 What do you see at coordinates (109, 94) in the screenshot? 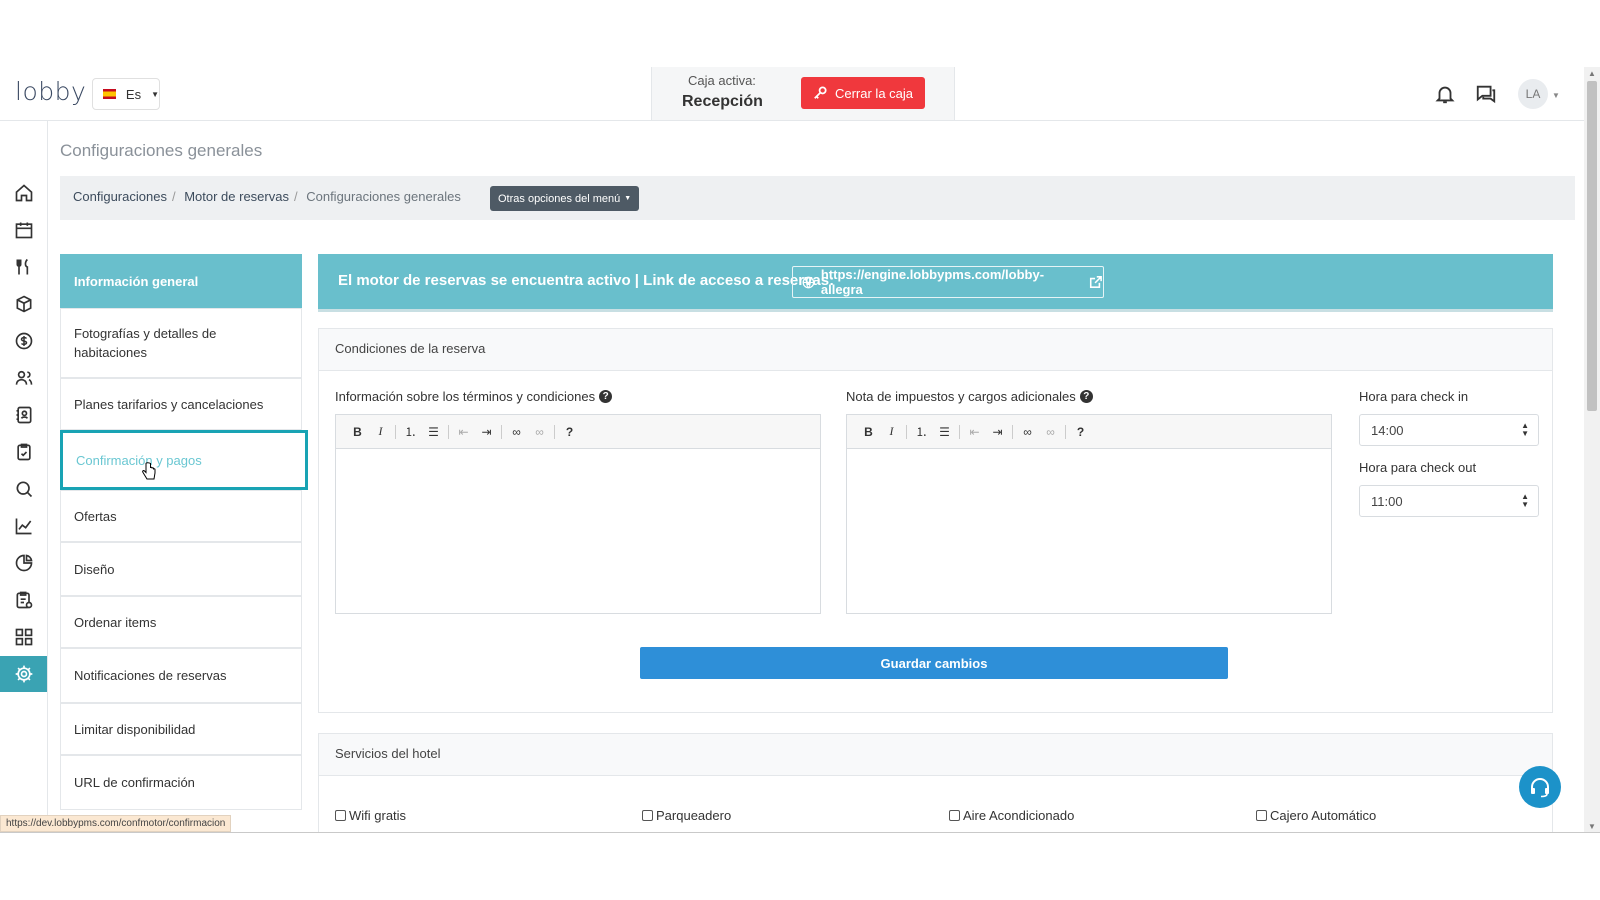
I see `spain-flag-icon` at bounding box center [109, 94].